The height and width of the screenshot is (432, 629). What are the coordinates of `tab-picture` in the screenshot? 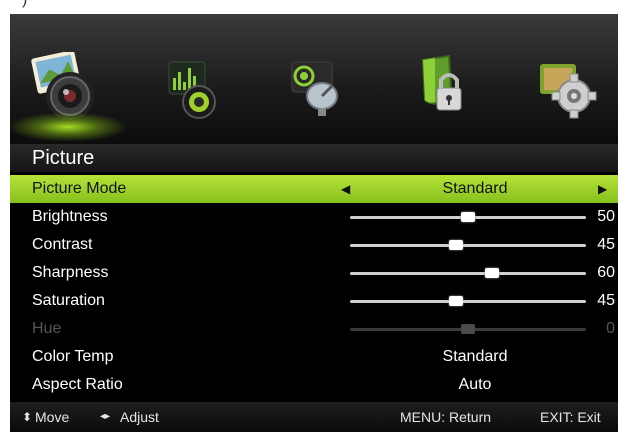 It's located at (69, 97).